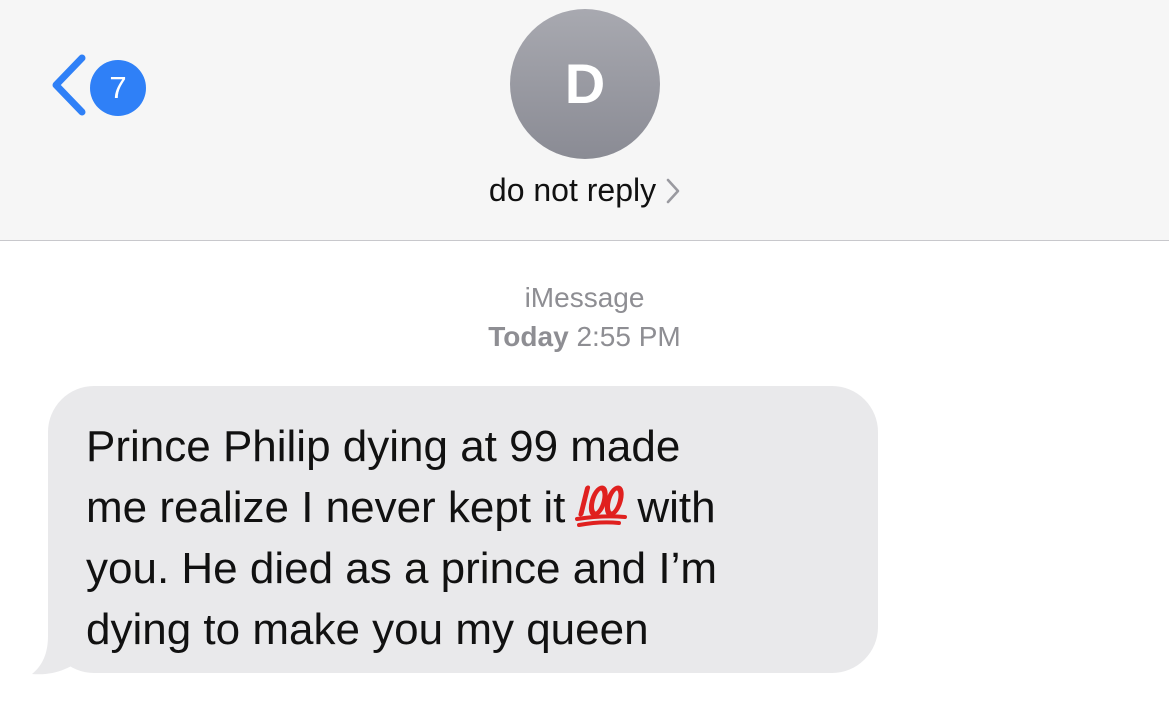  I want to click on chevron-right-icon, so click(673, 190).